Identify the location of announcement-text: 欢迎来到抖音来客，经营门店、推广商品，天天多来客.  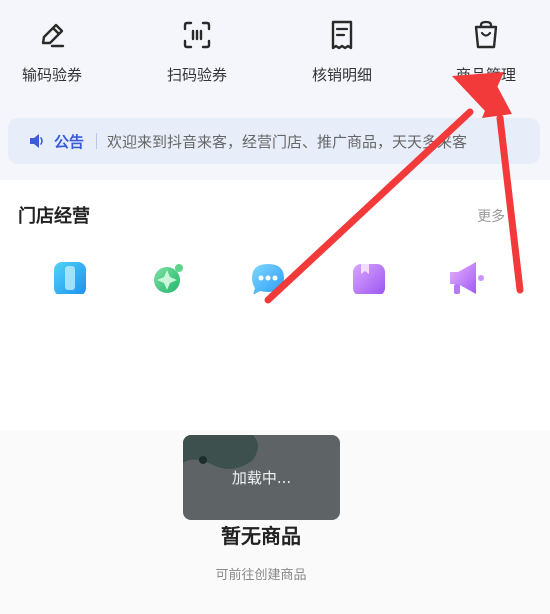
(287, 141).